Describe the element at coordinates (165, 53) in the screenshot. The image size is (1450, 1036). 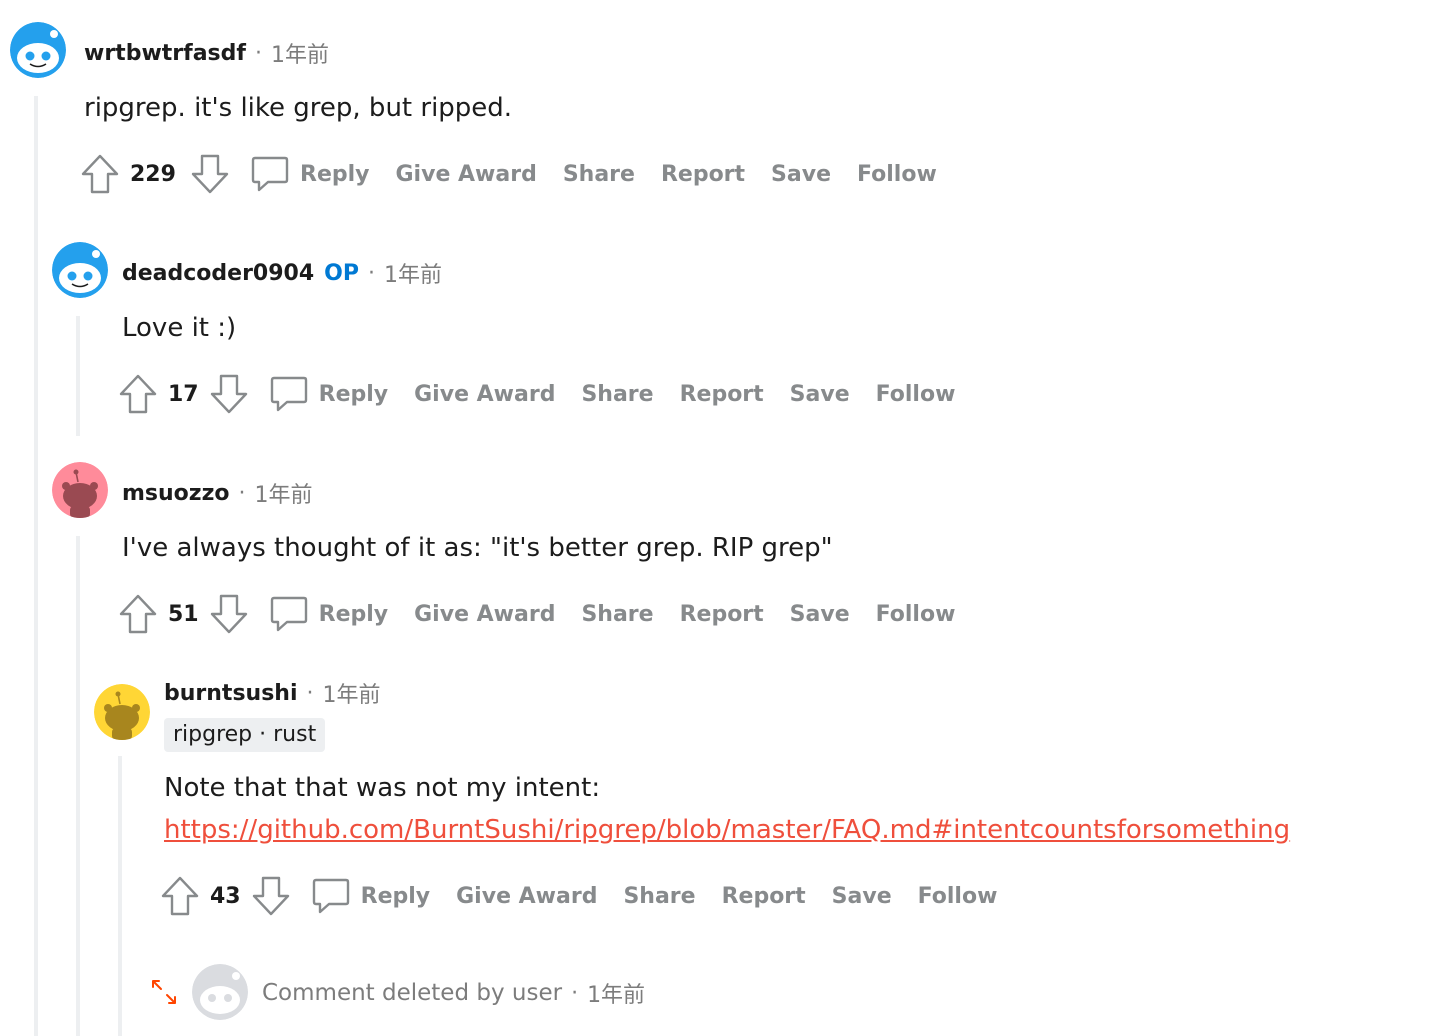
I see `username: wrtbwtrfasdf` at that location.